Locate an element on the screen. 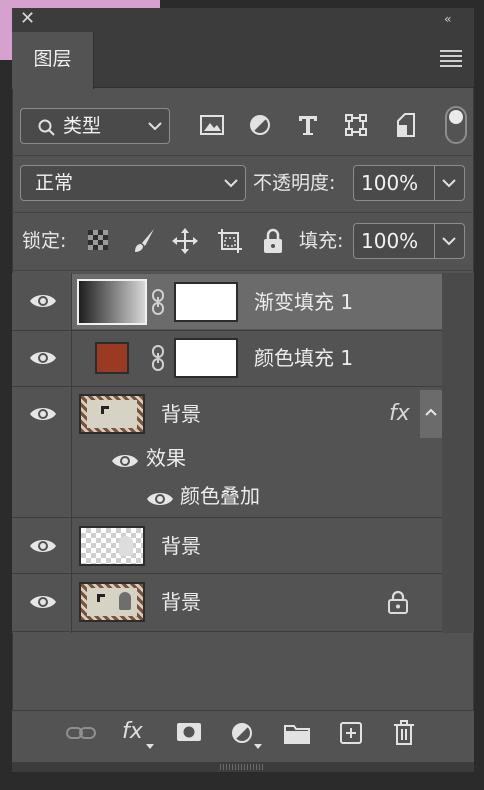  resize-grip is located at coordinates (243, 767).